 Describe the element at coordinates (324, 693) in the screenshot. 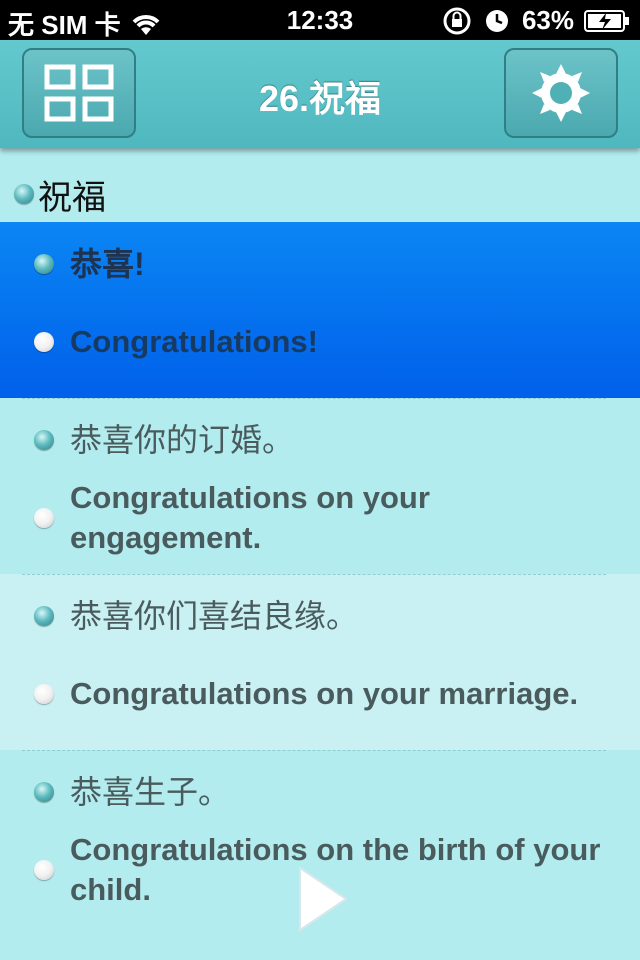

I see `phrase-english: Congratulations on your marriage.` at that location.